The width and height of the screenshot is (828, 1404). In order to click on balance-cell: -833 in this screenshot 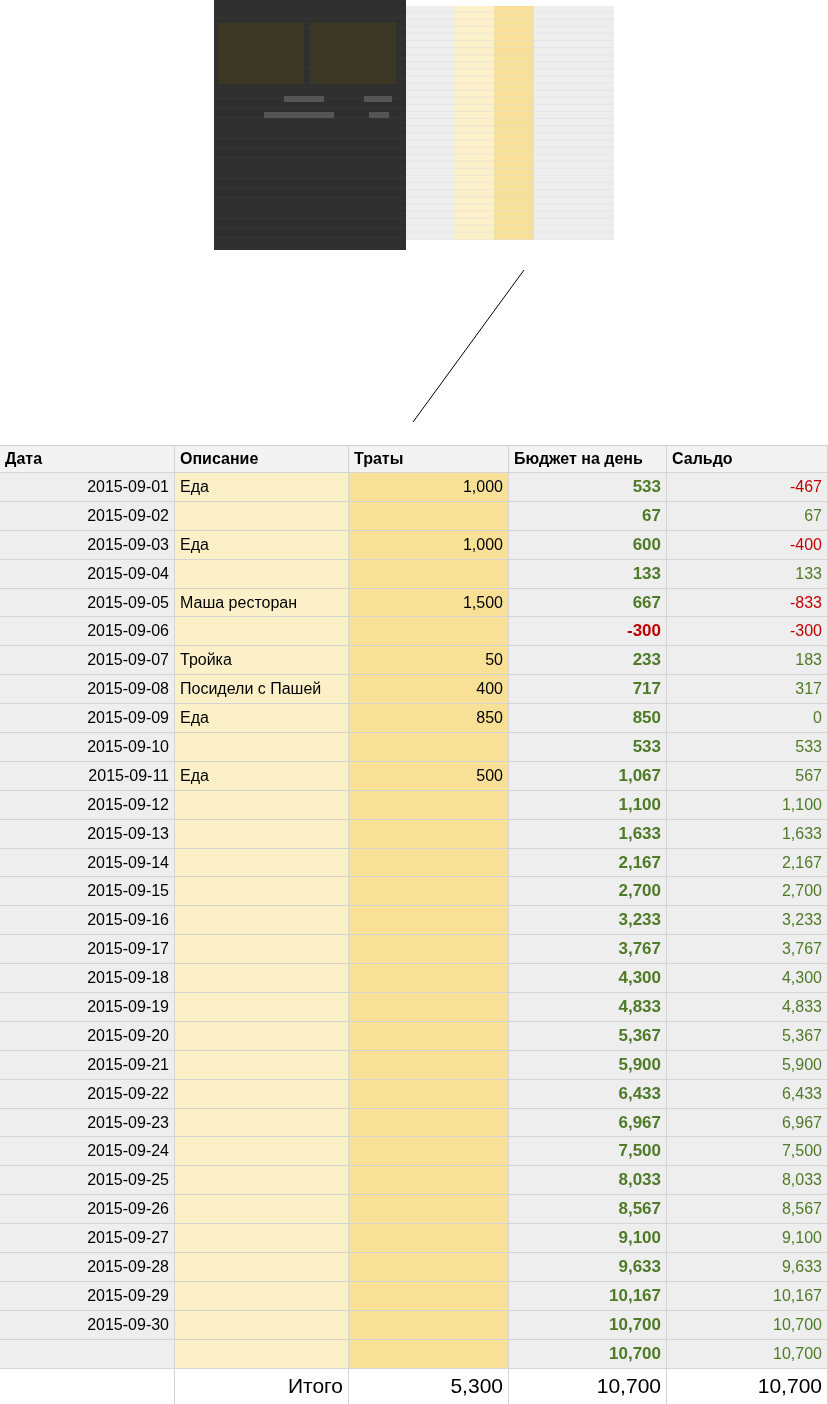, I will do `click(747, 603)`.